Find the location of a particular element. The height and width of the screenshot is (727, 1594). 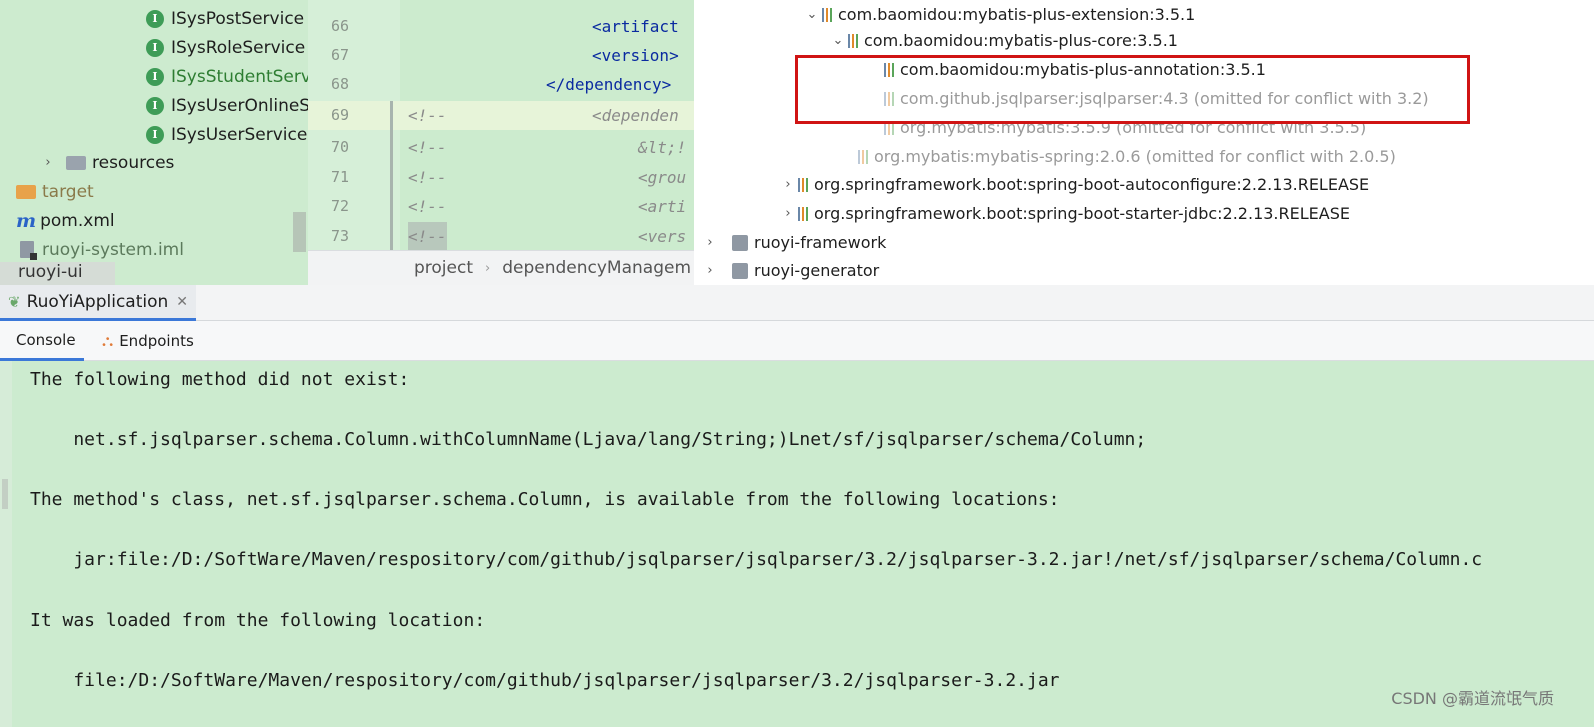

highlight-box is located at coordinates (1132, 89).